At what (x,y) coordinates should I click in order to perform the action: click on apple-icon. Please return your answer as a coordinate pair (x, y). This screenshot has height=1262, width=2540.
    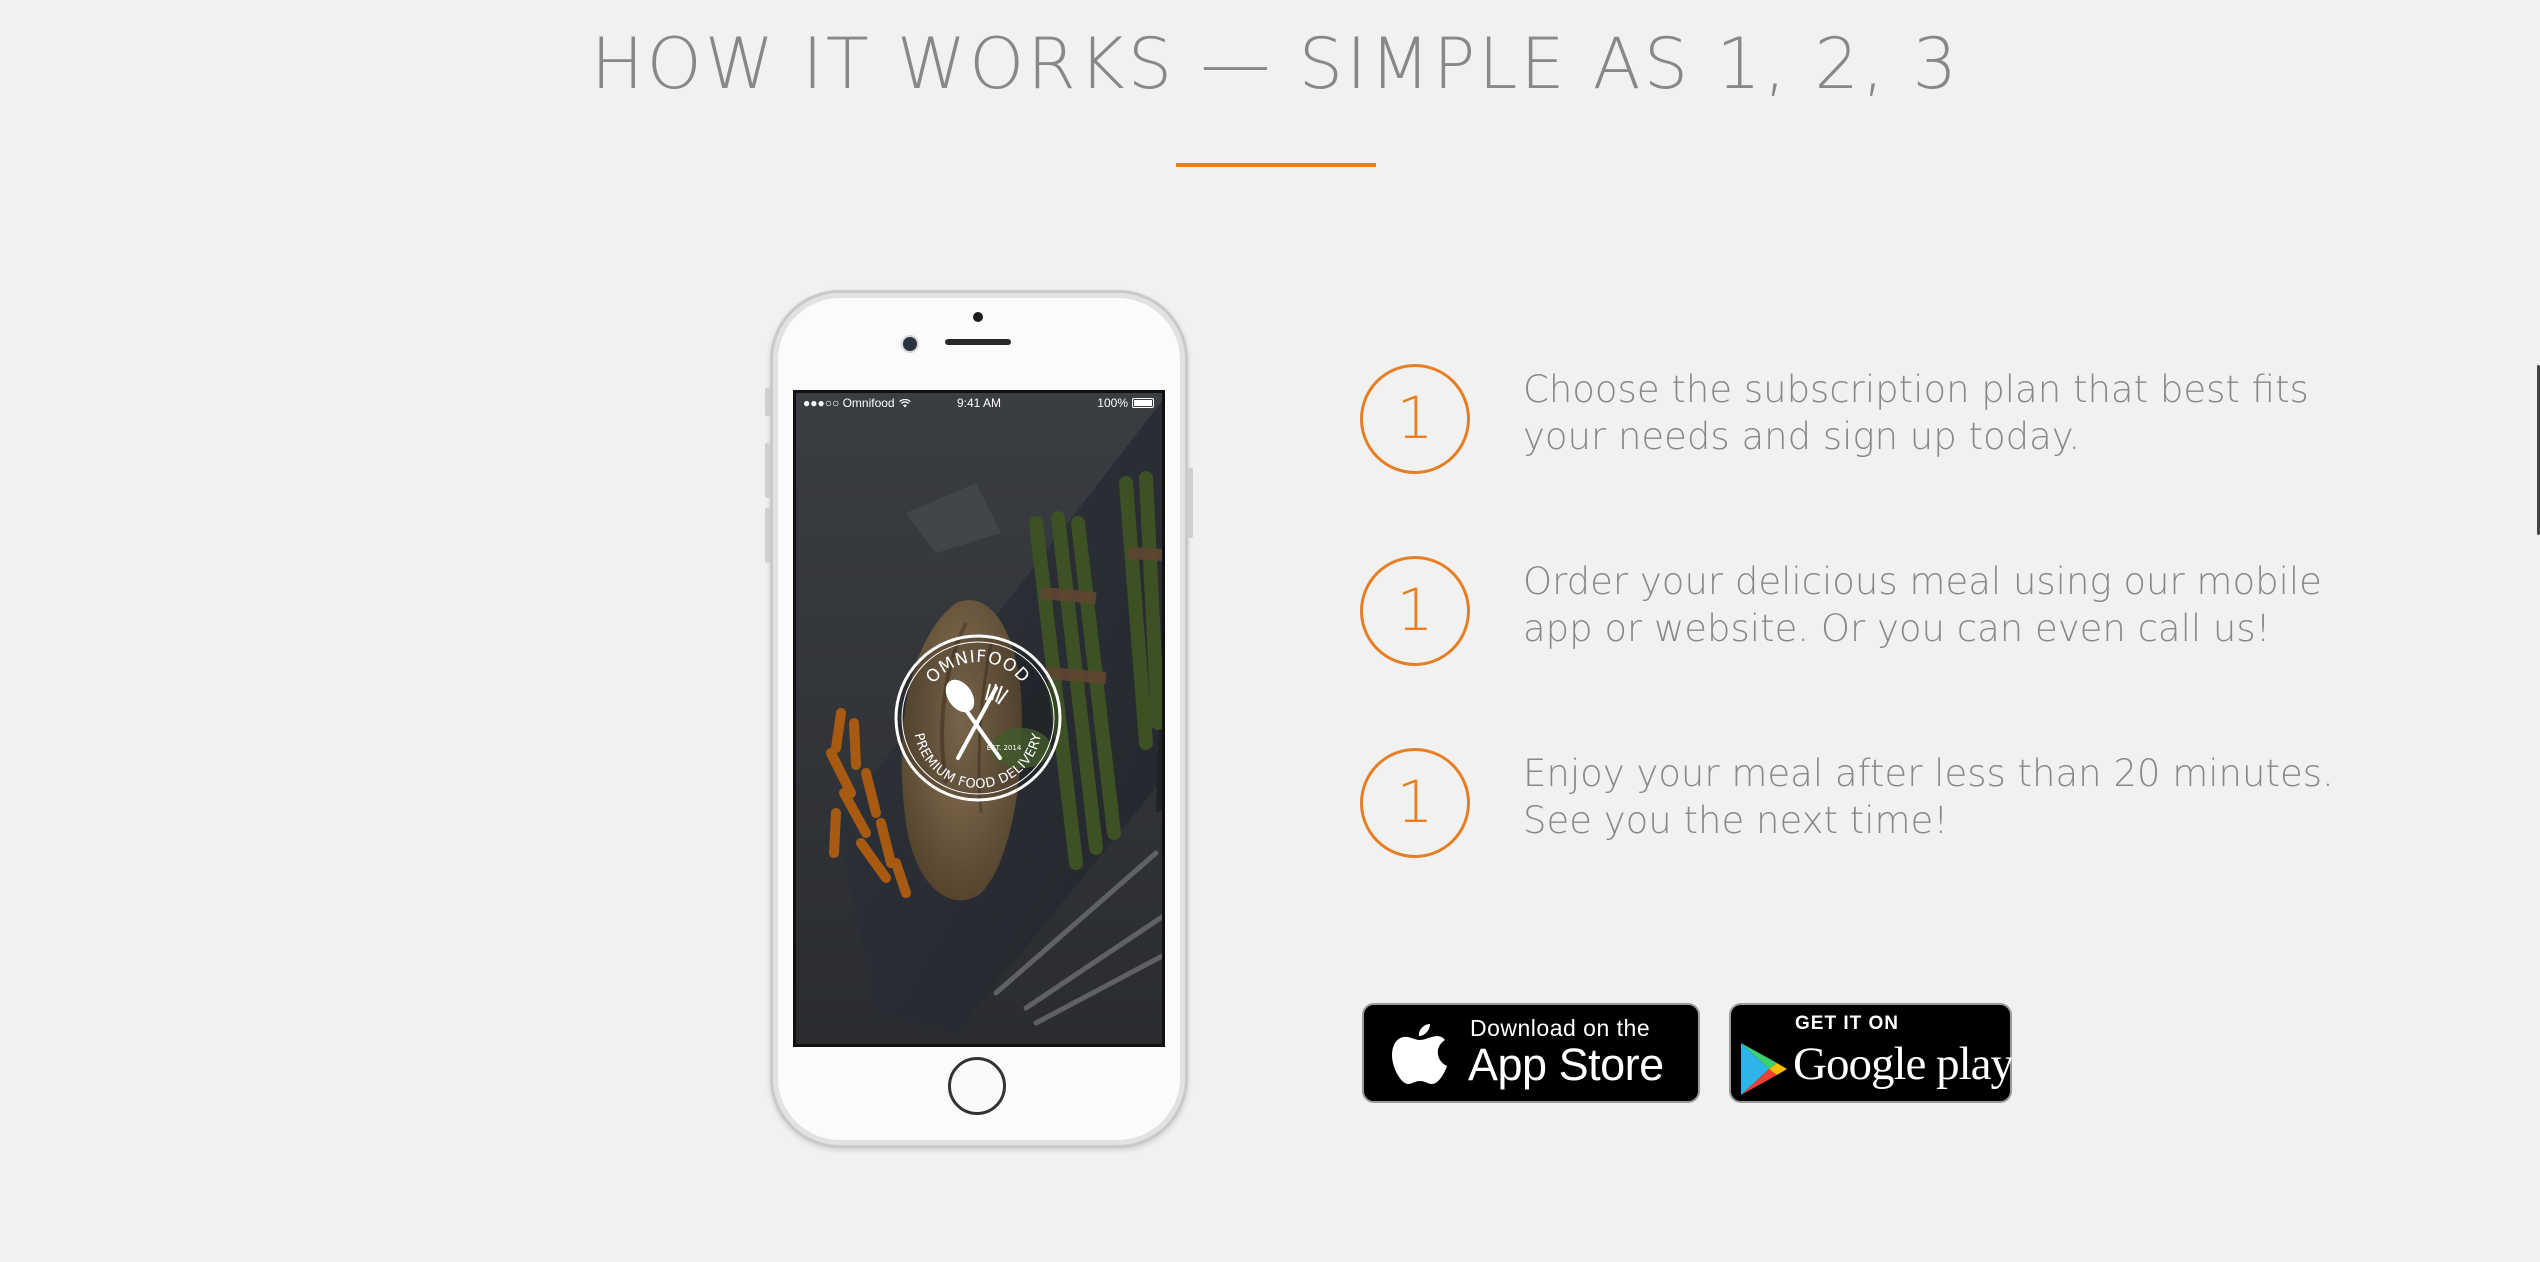
    Looking at the image, I should click on (1419, 1054).